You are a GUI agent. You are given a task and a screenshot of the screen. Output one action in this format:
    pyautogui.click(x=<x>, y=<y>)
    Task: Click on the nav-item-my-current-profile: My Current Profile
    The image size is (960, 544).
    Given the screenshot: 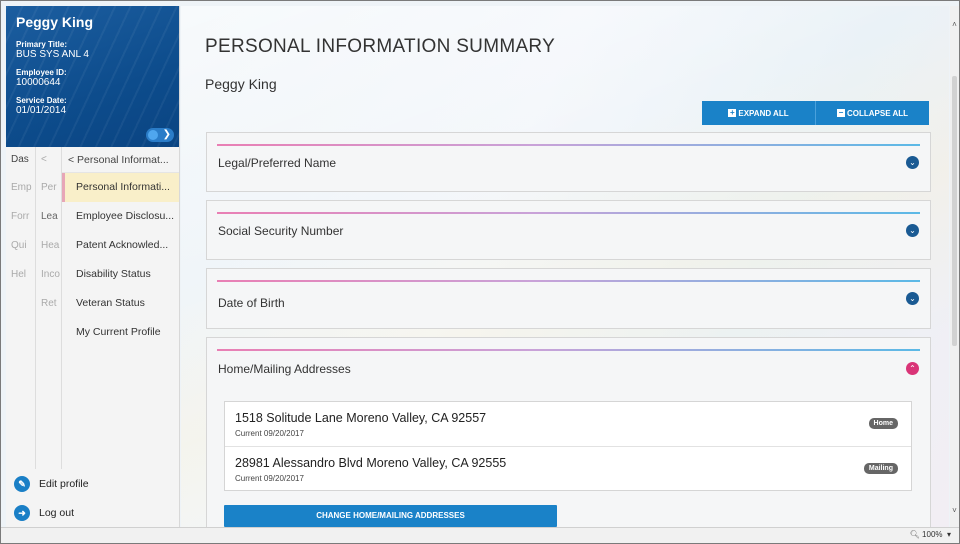 What is the action you would take?
    pyautogui.click(x=120, y=332)
    